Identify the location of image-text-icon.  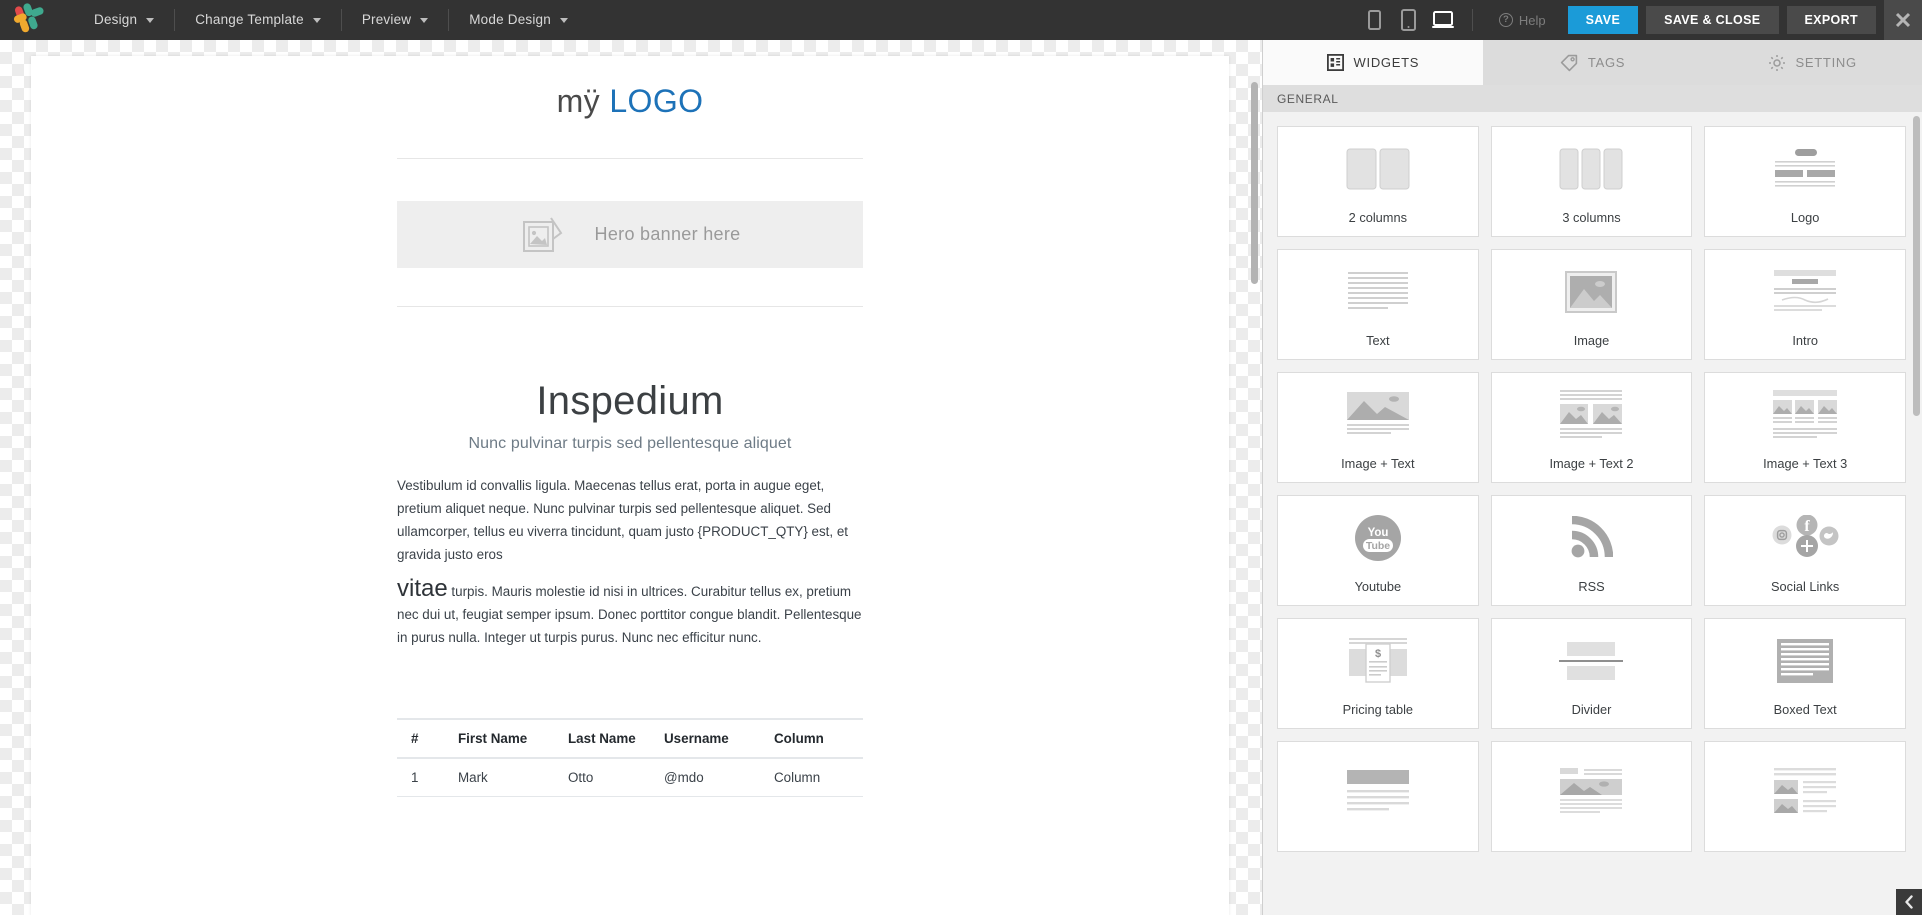
(1377, 412).